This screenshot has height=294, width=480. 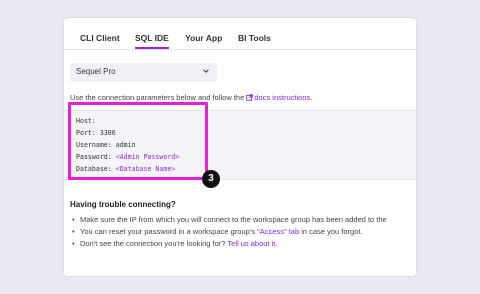 What do you see at coordinates (206, 71) in the screenshot?
I see `chevron-down-icon` at bounding box center [206, 71].